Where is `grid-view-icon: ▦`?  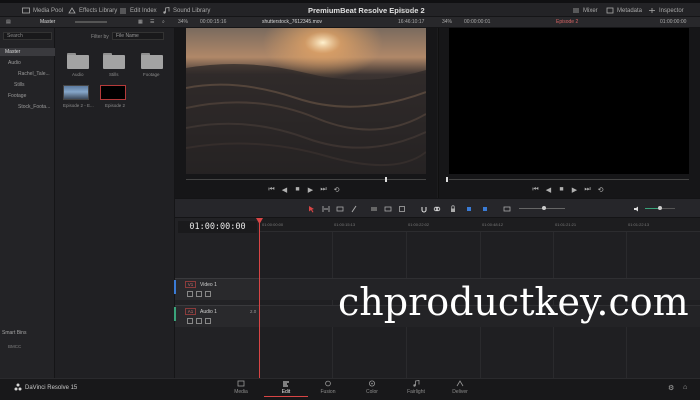 grid-view-icon: ▦ is located at coordinates (140, 22).